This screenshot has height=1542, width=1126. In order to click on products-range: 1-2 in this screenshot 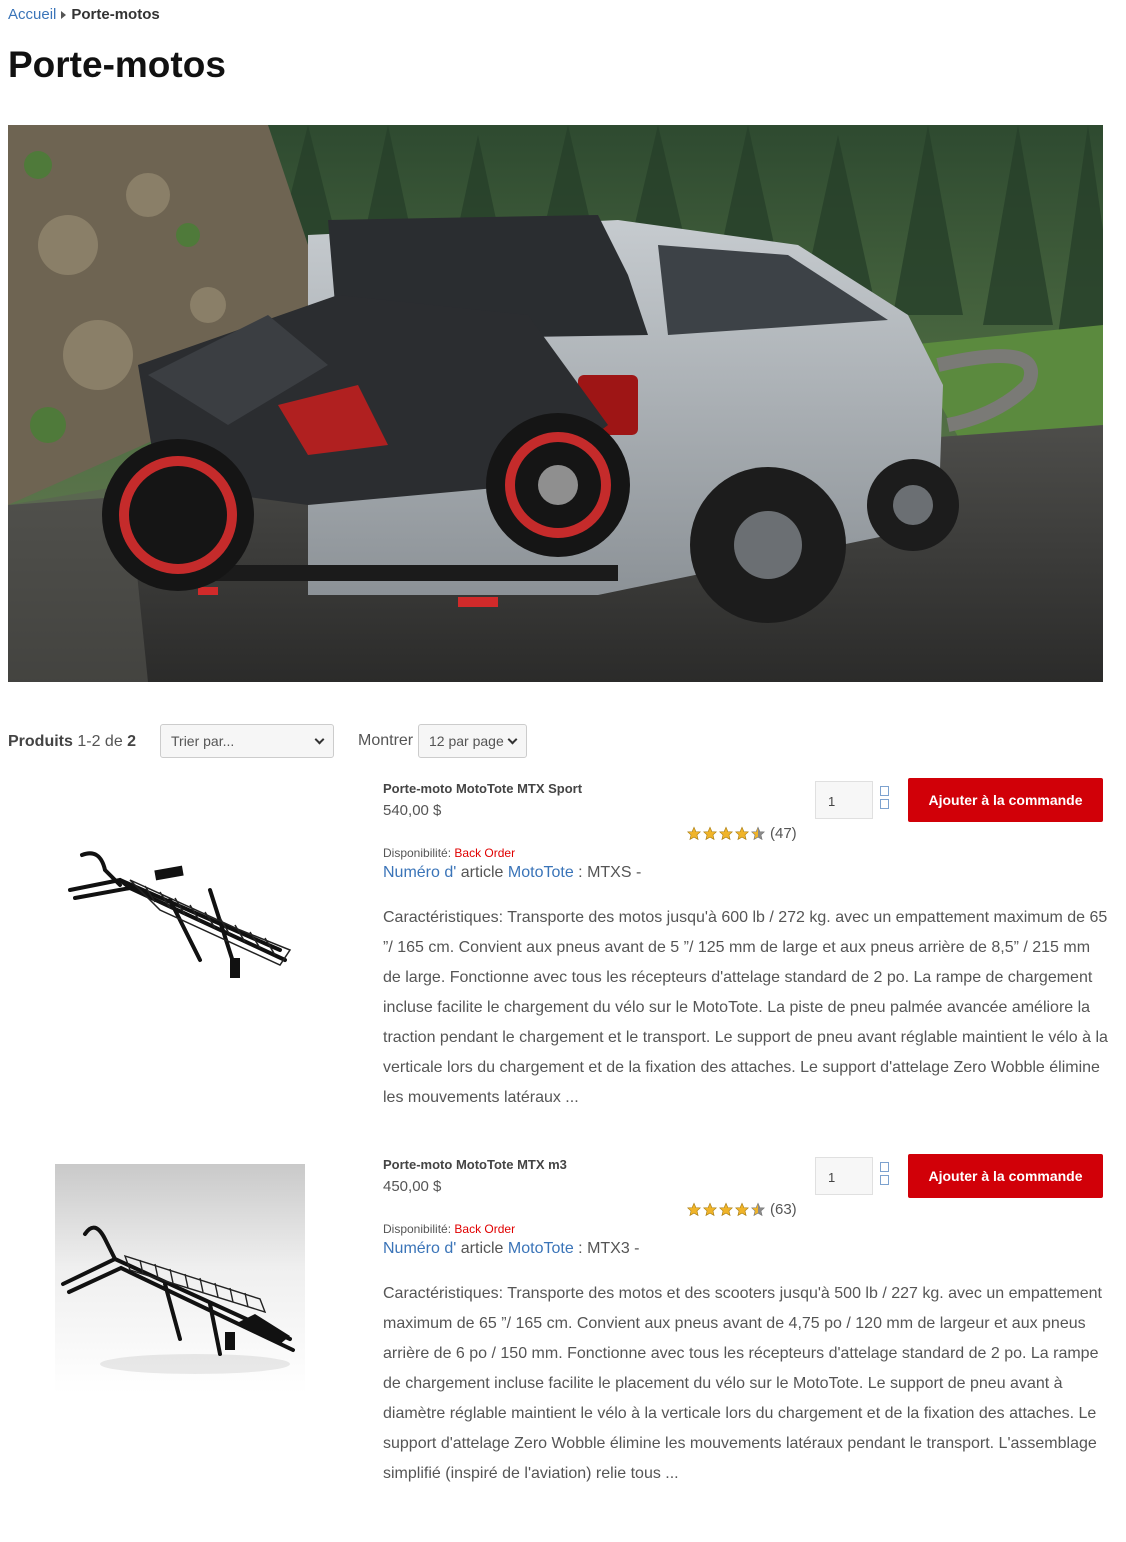, I will do `click(89, 741)`.